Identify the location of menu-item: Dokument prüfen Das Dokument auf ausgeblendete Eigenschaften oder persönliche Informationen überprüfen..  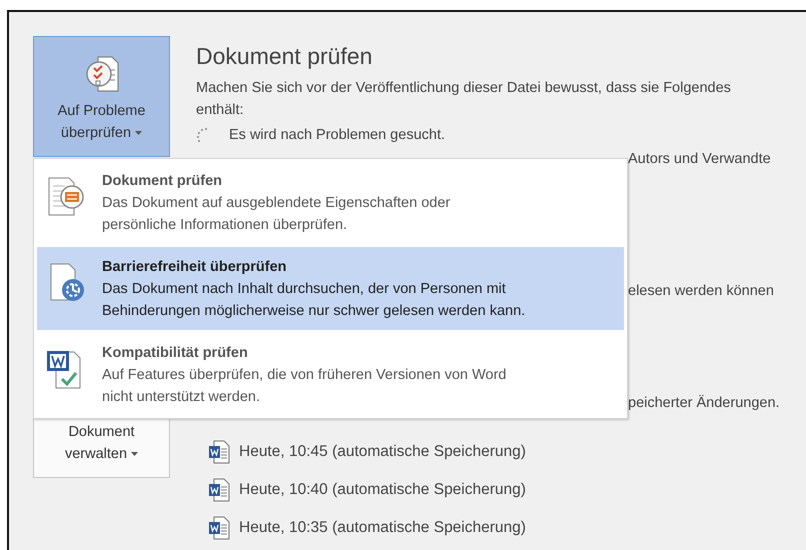
(330, 202).